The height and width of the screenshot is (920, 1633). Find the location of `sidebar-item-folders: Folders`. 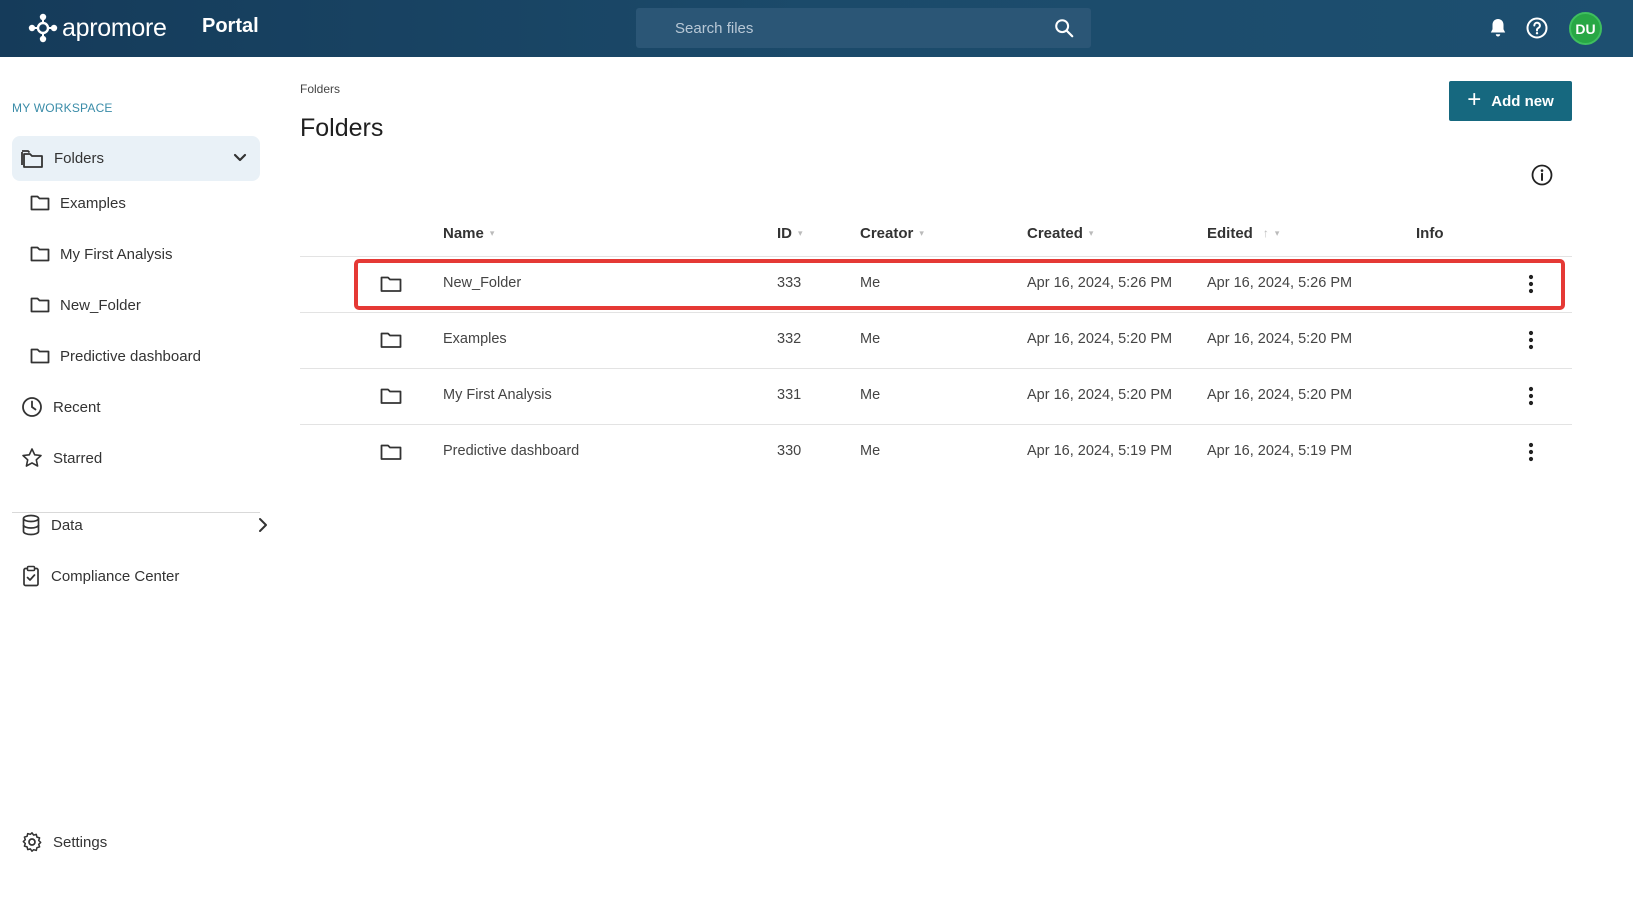

sidebar-item-folders: Folders is located at coordinates (136, 158).